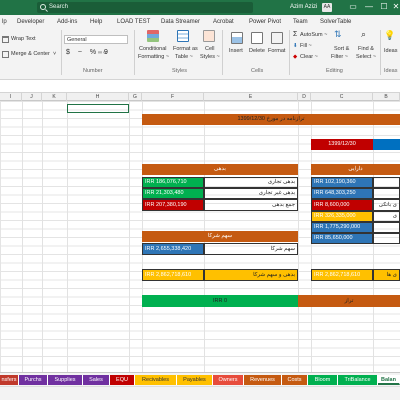  I want to click on total-assets-label: ی ها, so click(386, 275).